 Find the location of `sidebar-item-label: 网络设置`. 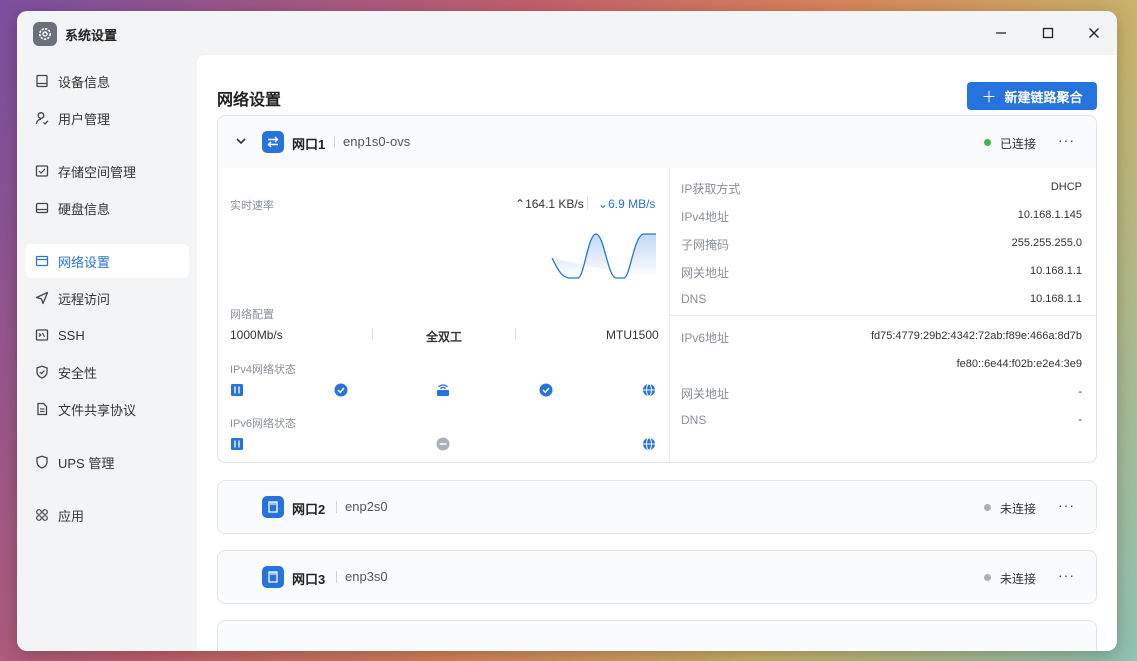

sidebar-item-label: 网络设置 is located at coordinates (84, 262).